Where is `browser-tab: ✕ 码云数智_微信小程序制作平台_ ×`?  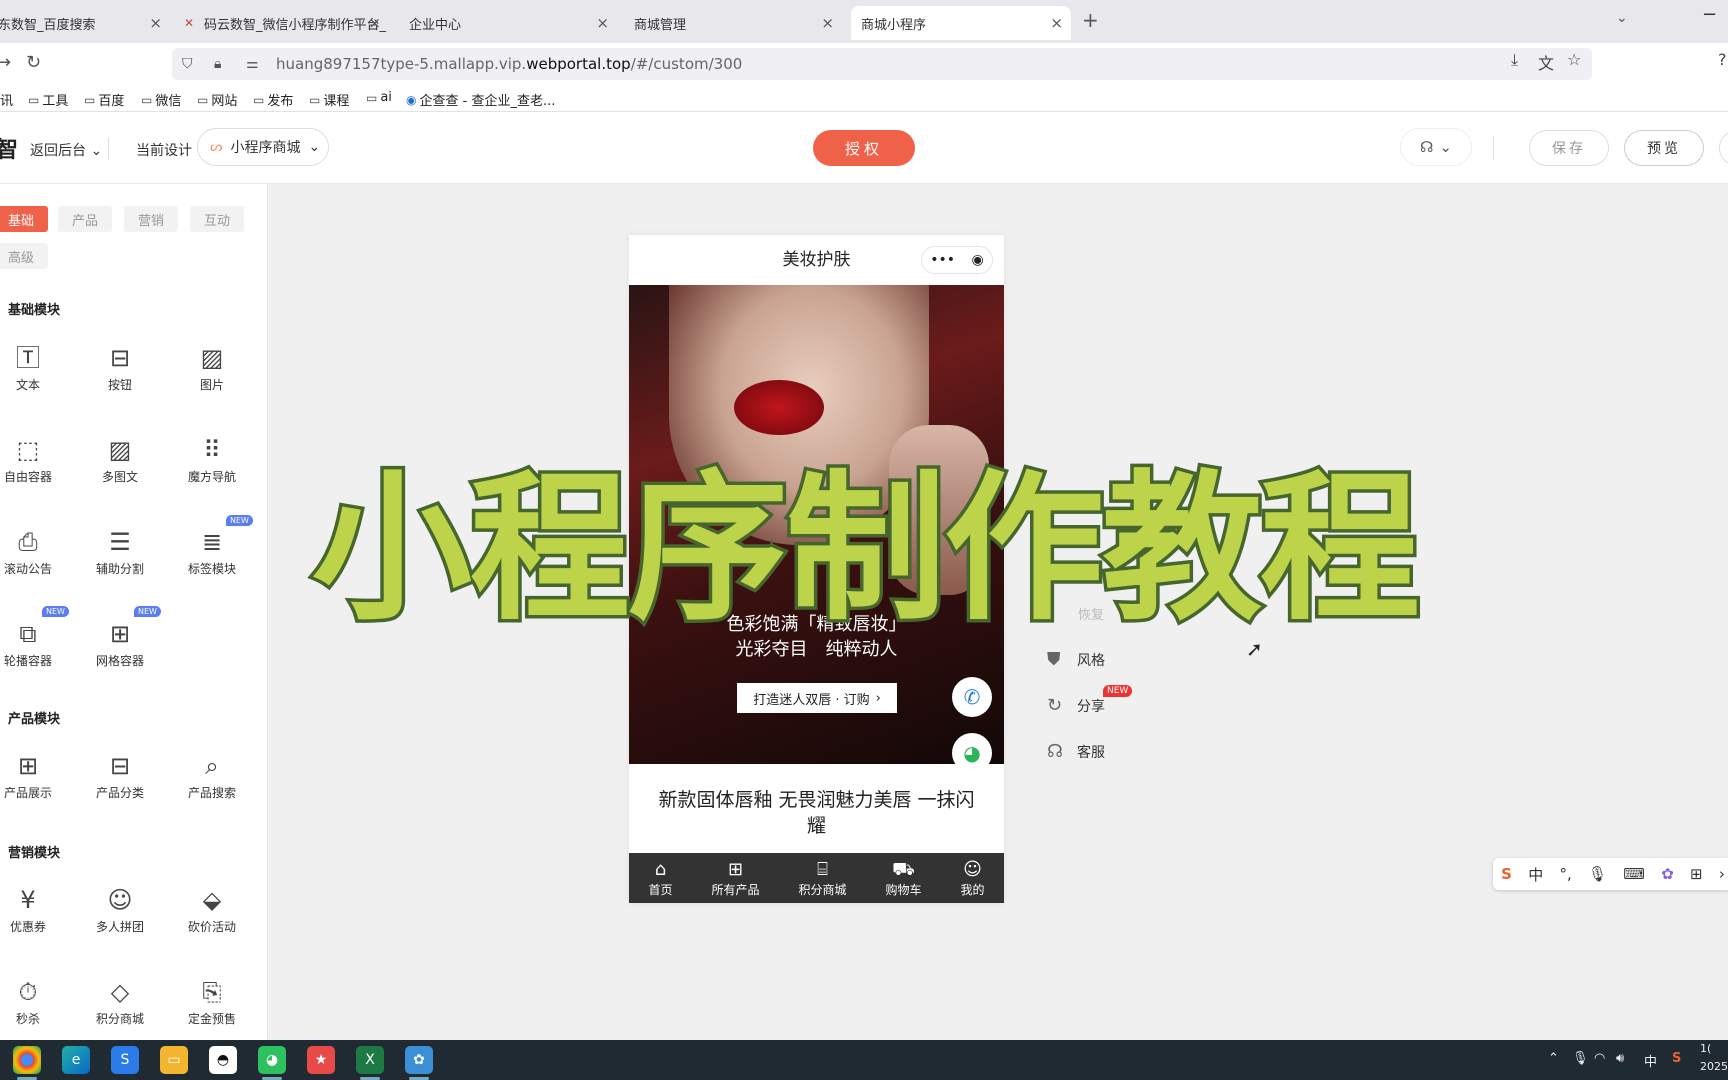
browser-tab: ✕ 码云数智_微信小程序制作平台_ × is located at coordinates (281, 23).